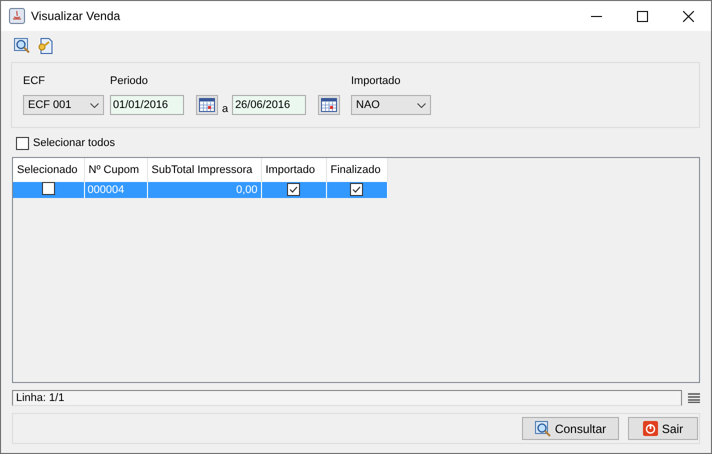 The image size is (712, 454). Describe the element at coordinates (391, 105) in the screenshot. I see `imported-dropdown: NAO` at that location.